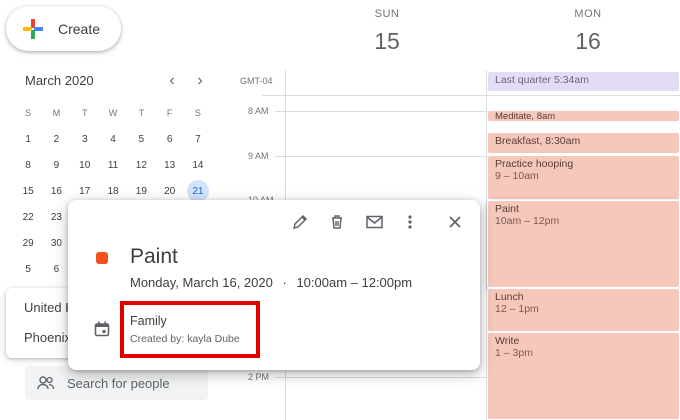  I want to click on event-time: 10am – 12pm, so click(527, 221).